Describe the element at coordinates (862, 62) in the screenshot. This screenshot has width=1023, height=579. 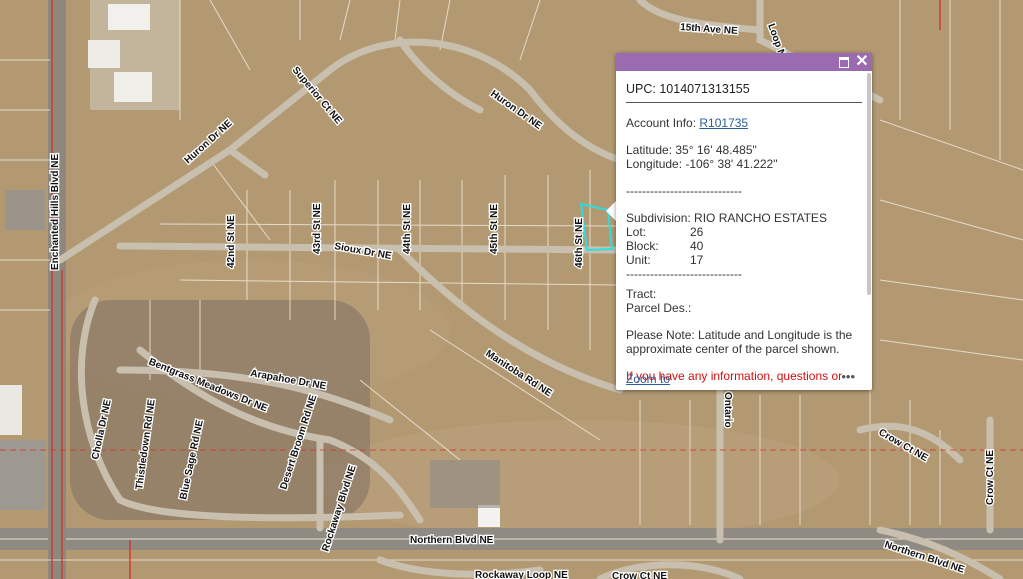
I see `close-icon: ✕` at that location.